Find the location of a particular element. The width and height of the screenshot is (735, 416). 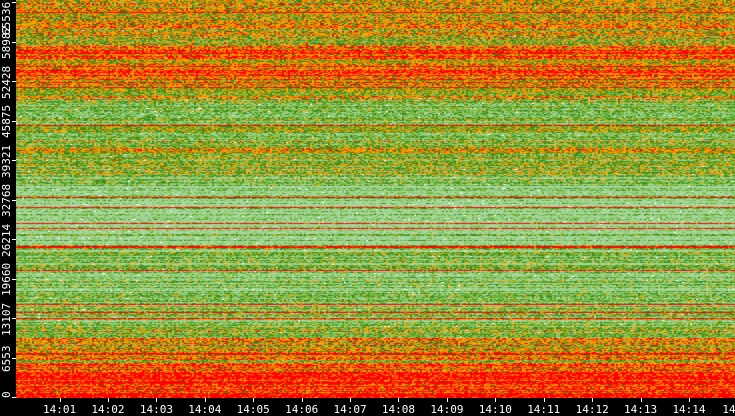

y-tick-label: 6553 is located at coordinates (6, 358).